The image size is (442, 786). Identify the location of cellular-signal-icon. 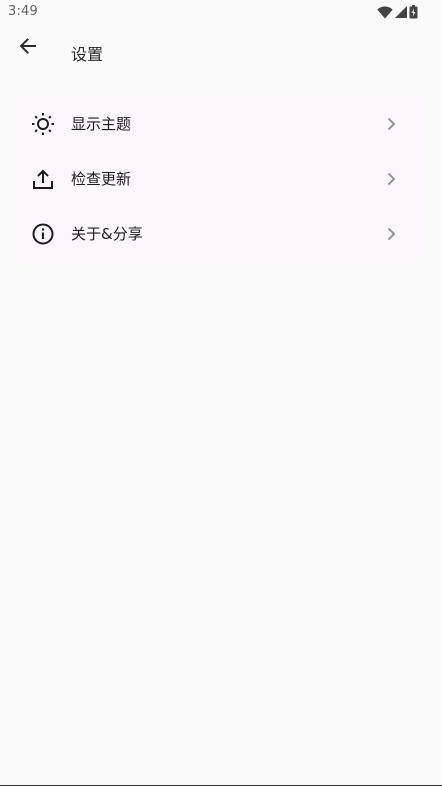
(401, 12).